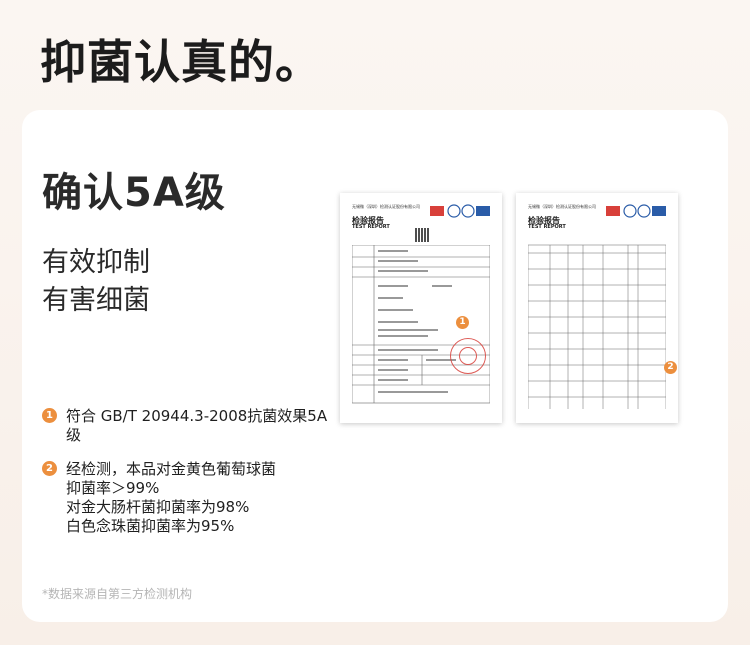 The image size is (750, 645). Describe the element at coordinates (421, 324) in the screenshot. I see `report-table` at that location.